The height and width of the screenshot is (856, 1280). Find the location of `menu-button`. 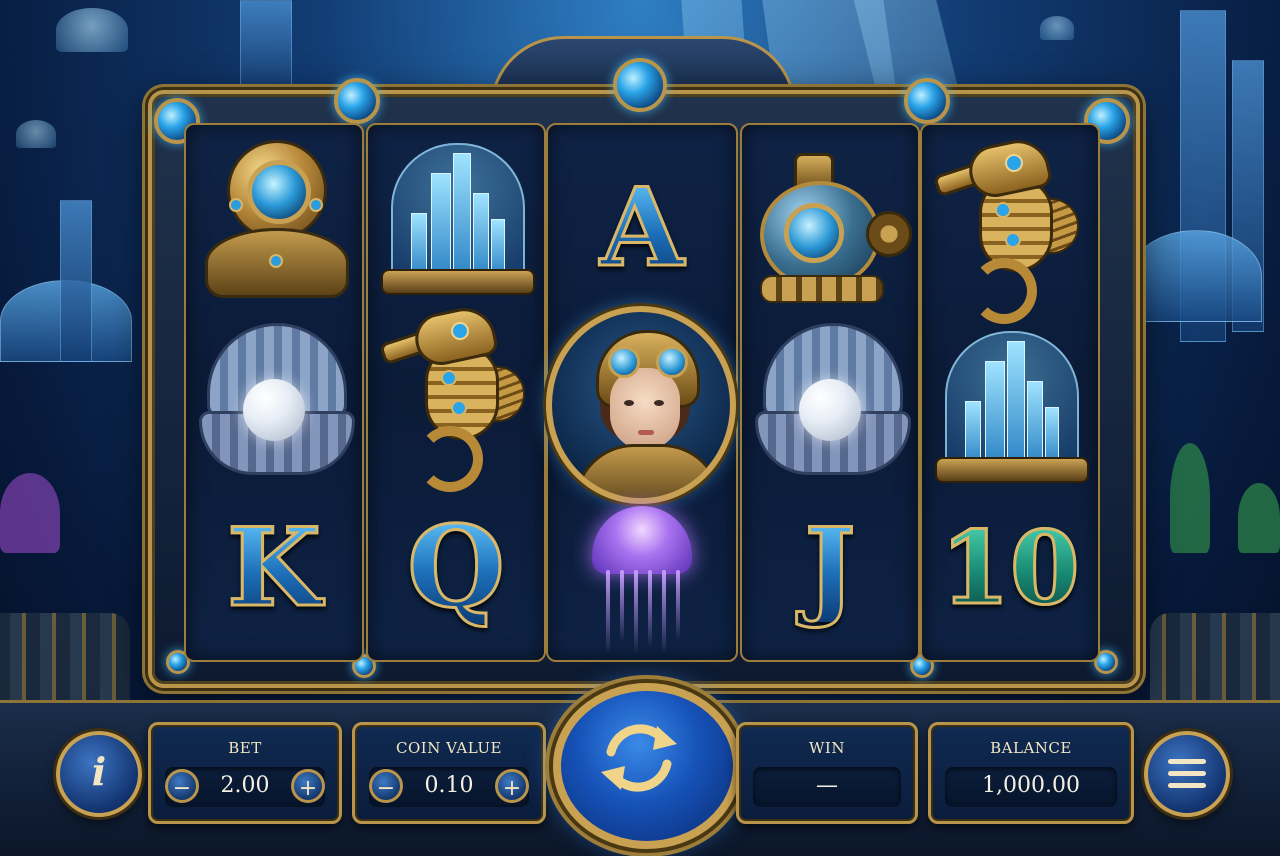

menu-button is located at coordinates (1187, 774).